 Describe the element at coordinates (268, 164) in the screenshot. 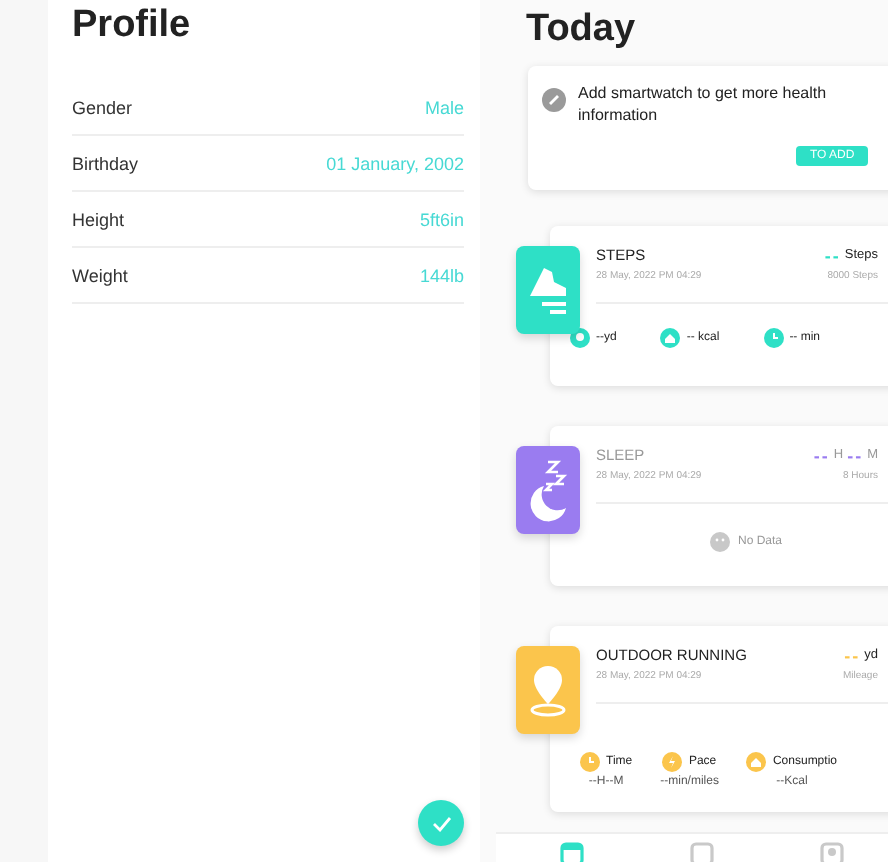

I see `profile-row: Birthday 01 January, 2002` at that location.